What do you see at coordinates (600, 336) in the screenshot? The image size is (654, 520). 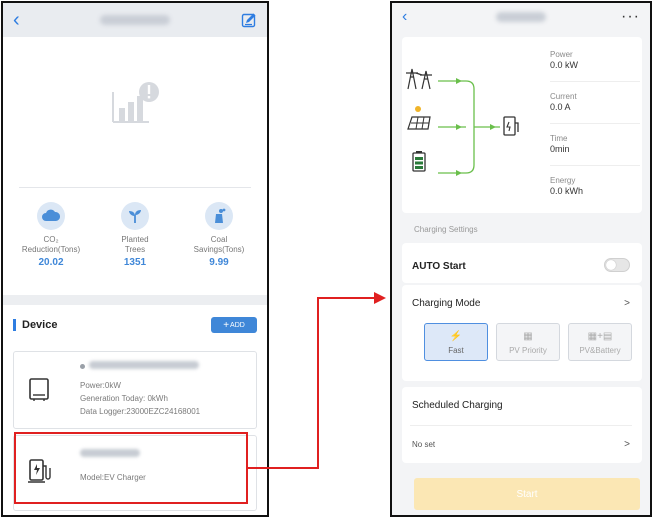 I see `solar-battery-icon: ▦+▤` at bounding box center [600, 336].